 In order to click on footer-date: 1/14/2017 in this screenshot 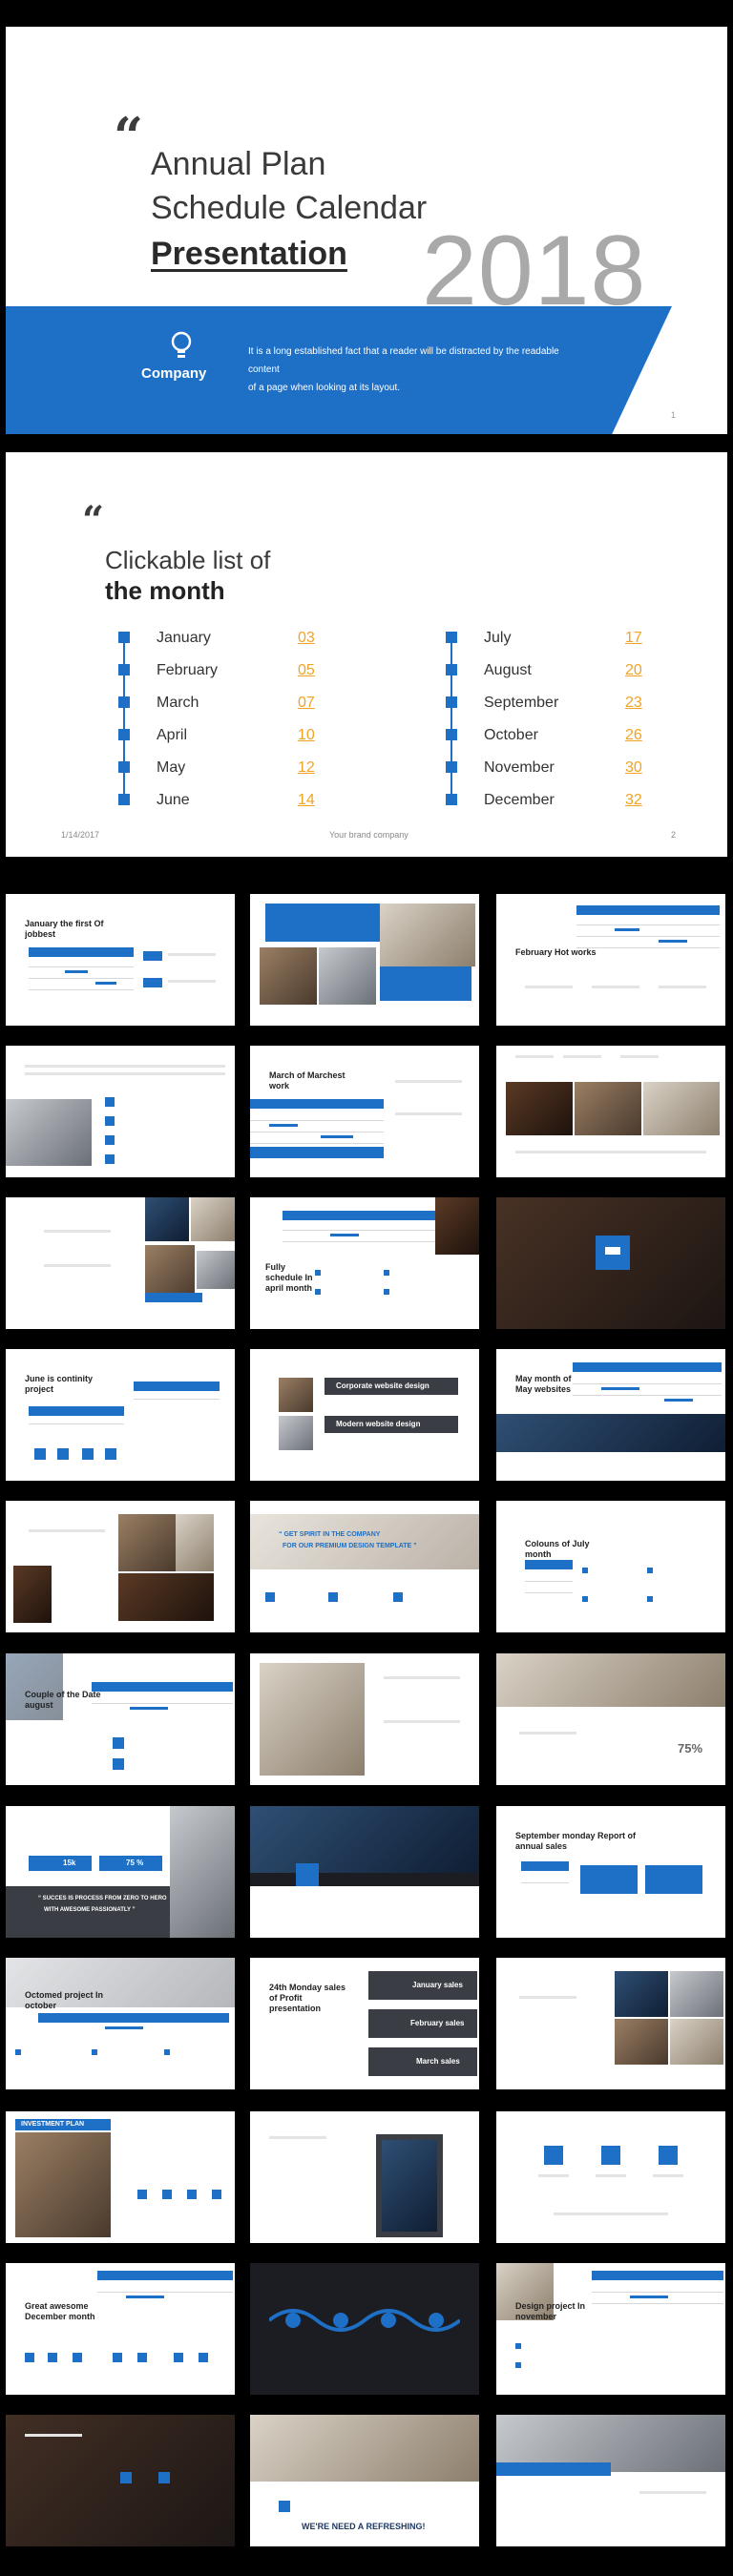, I will do `click(80, 835)`.